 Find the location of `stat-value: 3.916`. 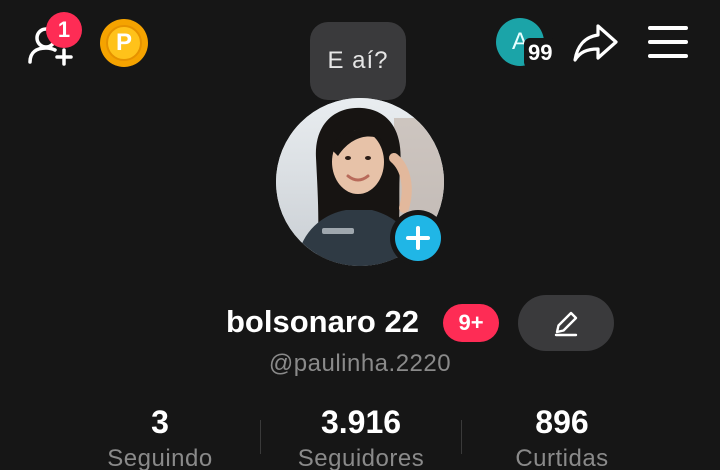

stat-value: 3.916 is located at coordinates (361, 422).